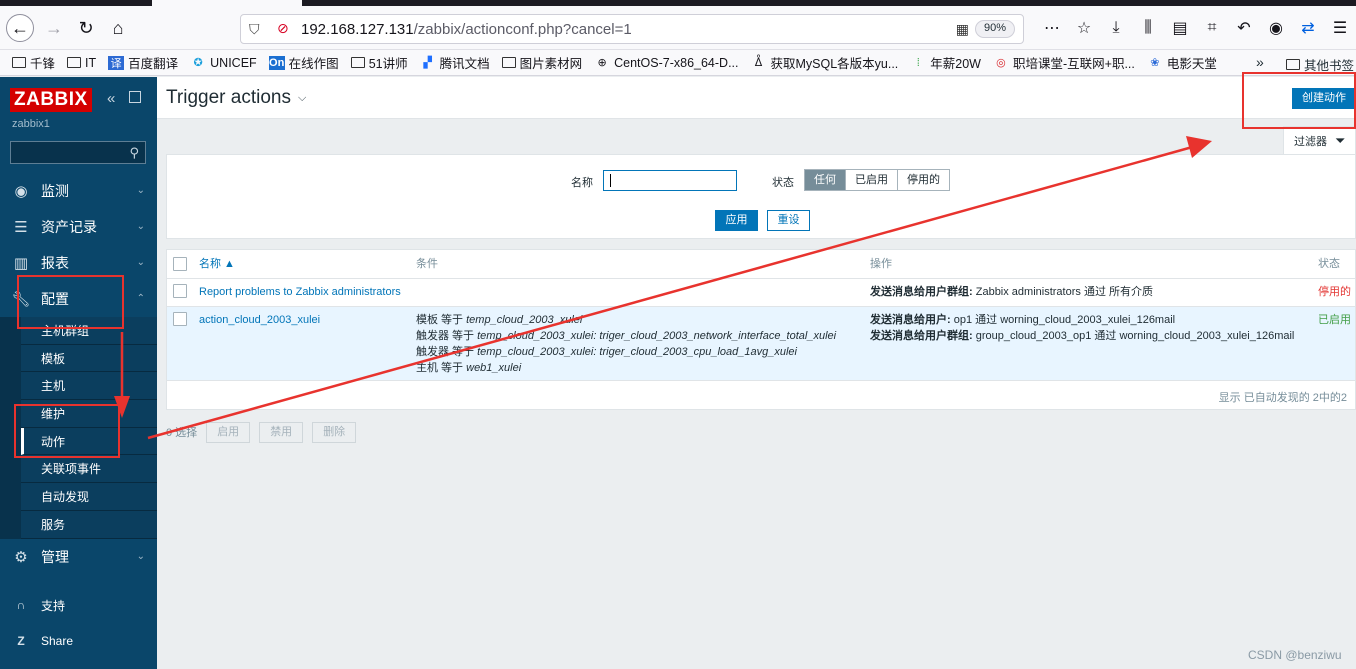  I want to click on annotation-box-config, so click(70, 302).